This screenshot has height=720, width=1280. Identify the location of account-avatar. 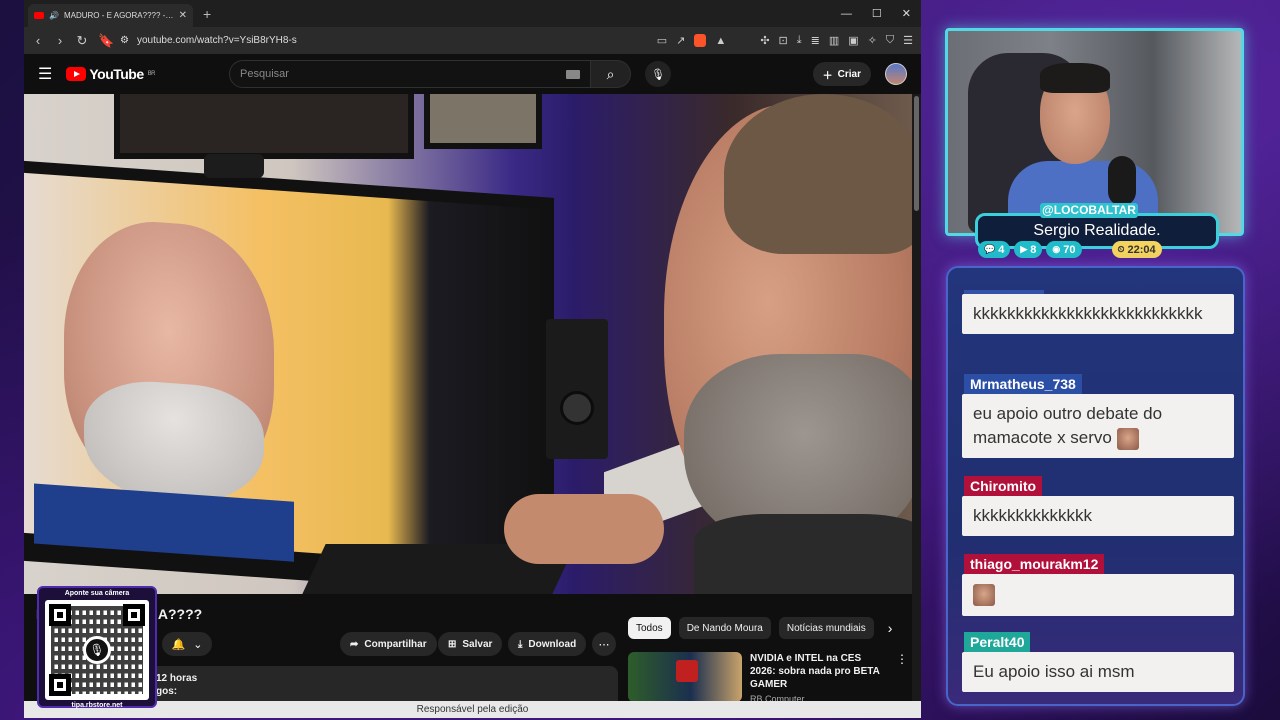
(896, 74).